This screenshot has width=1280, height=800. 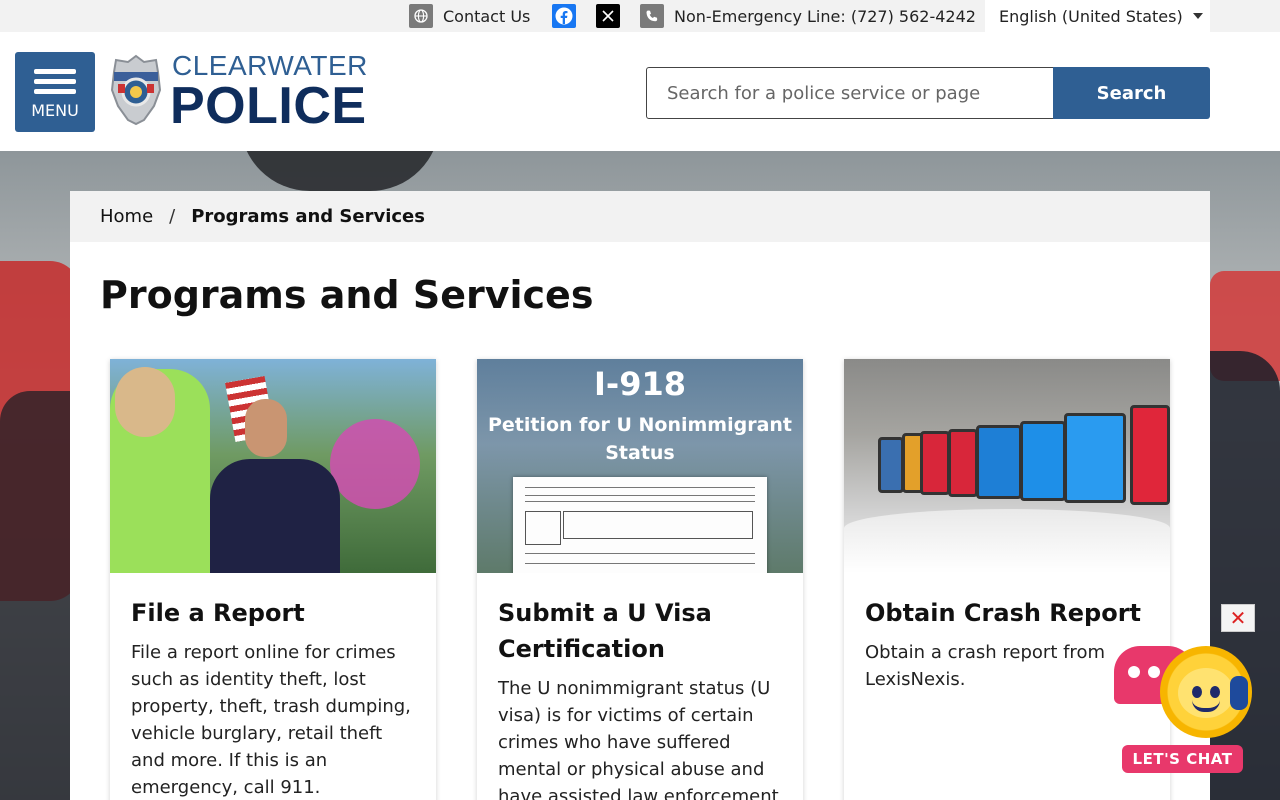 I want to click on facebook-icon, so click(x=564, y=16).